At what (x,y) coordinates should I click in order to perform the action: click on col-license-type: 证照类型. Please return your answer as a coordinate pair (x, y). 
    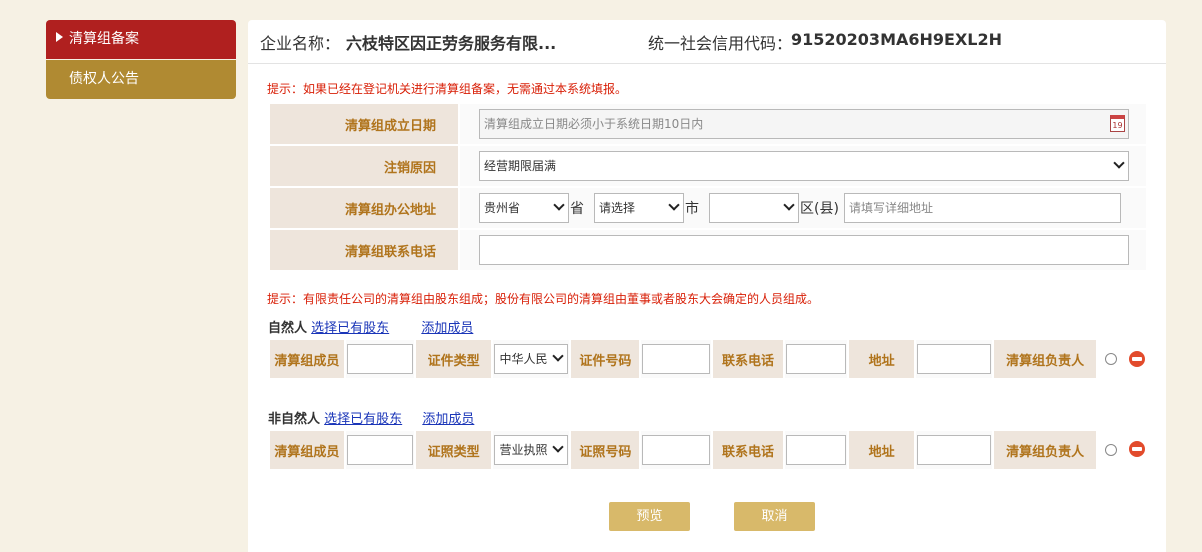
    Looking at the image, I should click on (453, 450).